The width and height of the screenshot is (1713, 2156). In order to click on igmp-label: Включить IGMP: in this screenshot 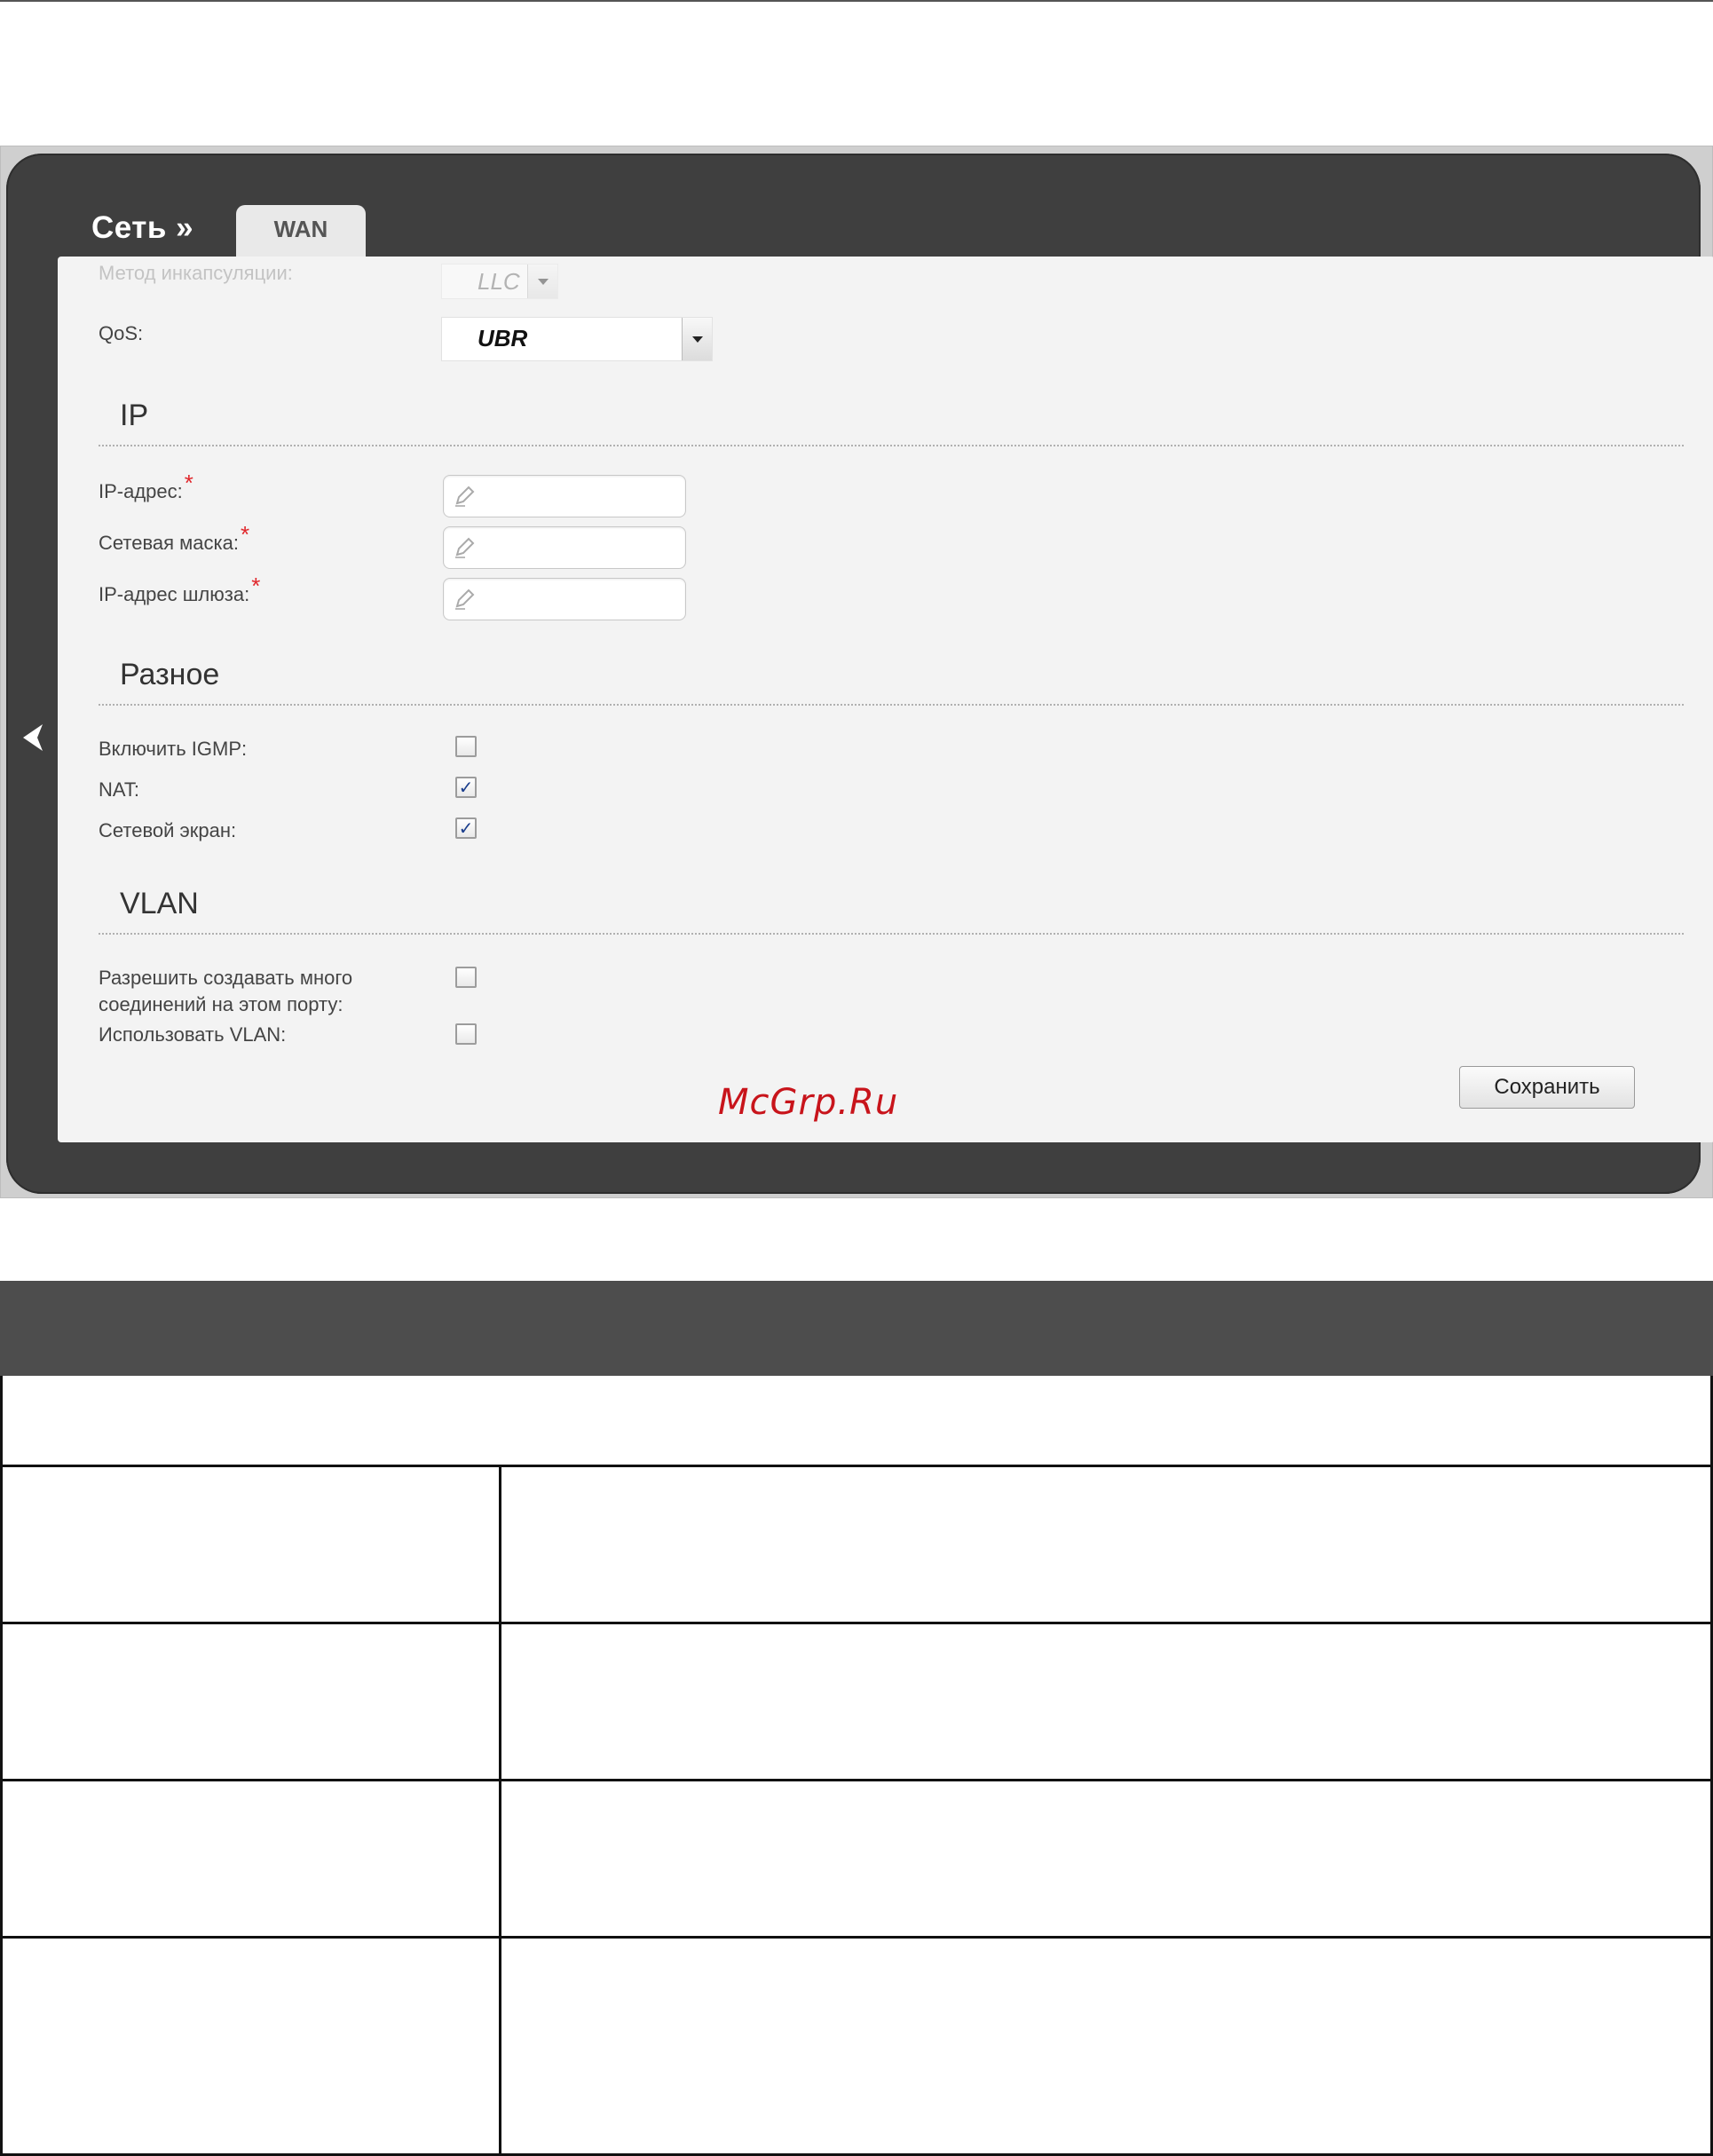, I will do `click(173, 749)`.